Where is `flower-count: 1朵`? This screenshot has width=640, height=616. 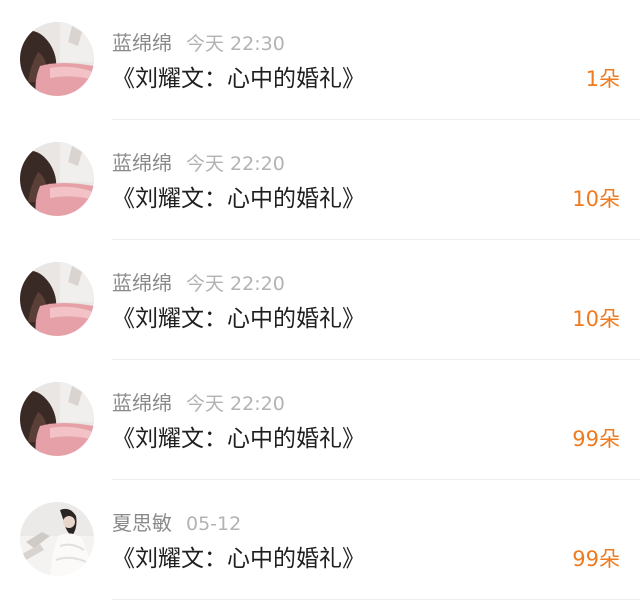 flower-count: 1朵 is located at coordinates (602, 79).